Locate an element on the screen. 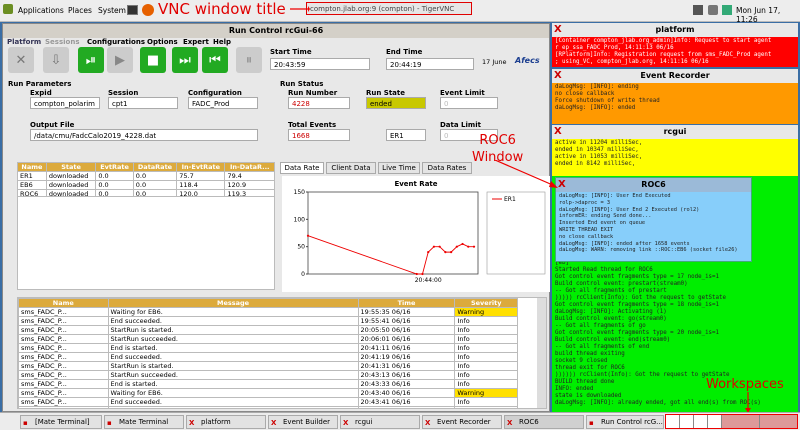 The width and height of the screenshot is (800, 430). places-menu: Places is located at coordinates (80, 10).